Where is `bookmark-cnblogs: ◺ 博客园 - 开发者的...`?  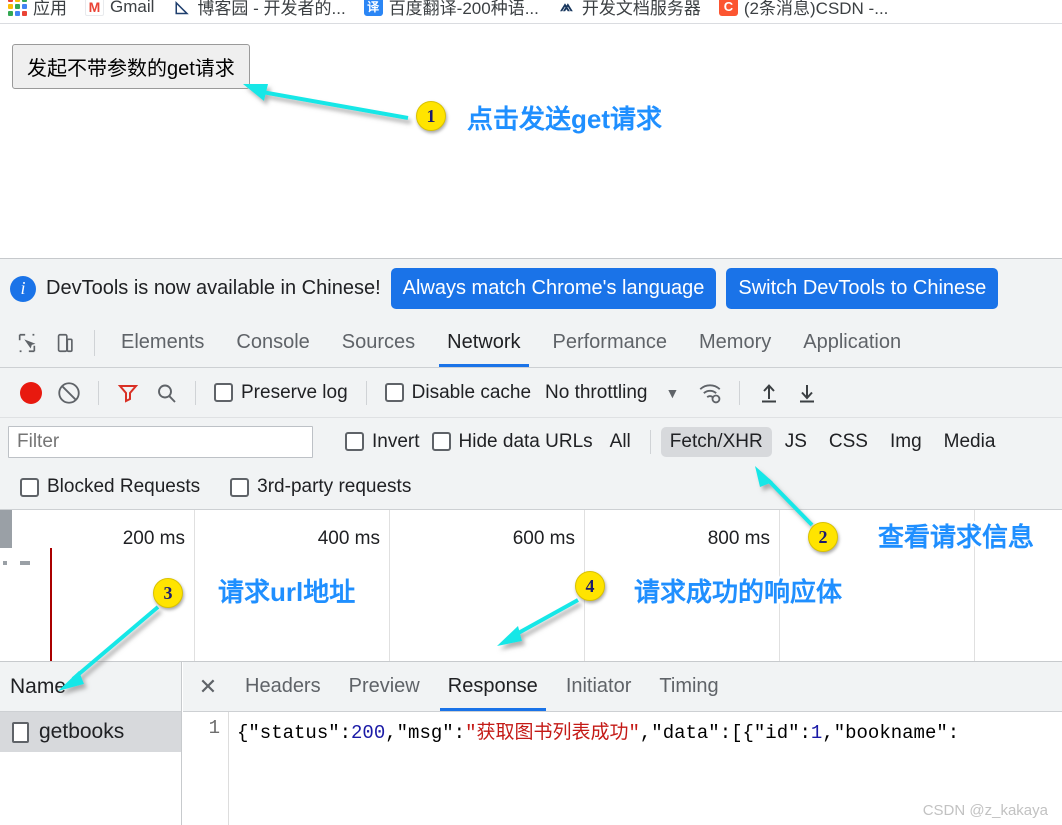 bookmark-cnblogs: ◺ 博客园 - 开发者的... is located at coordinates (259, 10).